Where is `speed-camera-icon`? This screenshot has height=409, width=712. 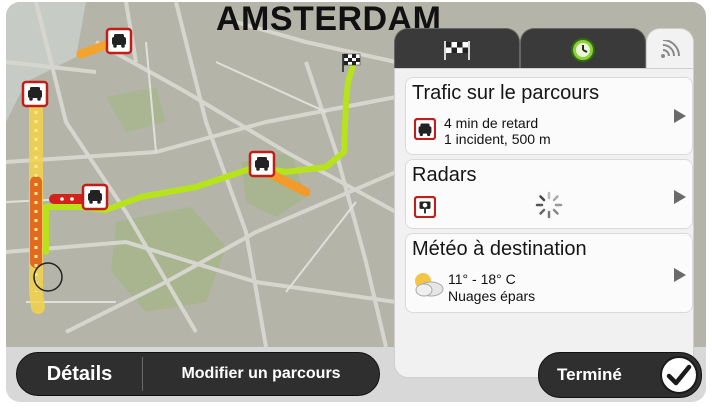 speed-camera-icon is located at coordinates (425, 207).